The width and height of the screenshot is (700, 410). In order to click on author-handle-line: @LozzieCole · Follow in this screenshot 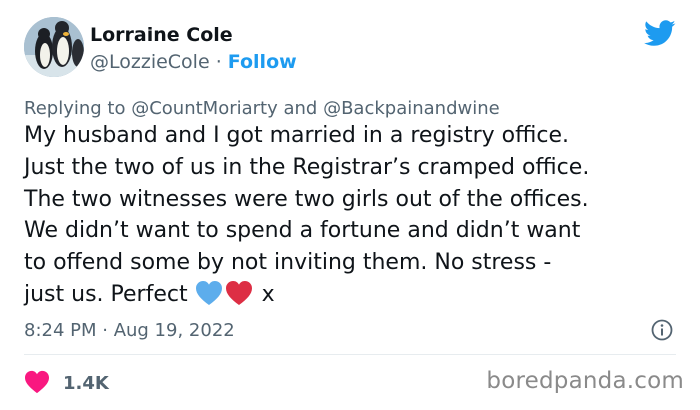, I will do `click(193, 62)`.